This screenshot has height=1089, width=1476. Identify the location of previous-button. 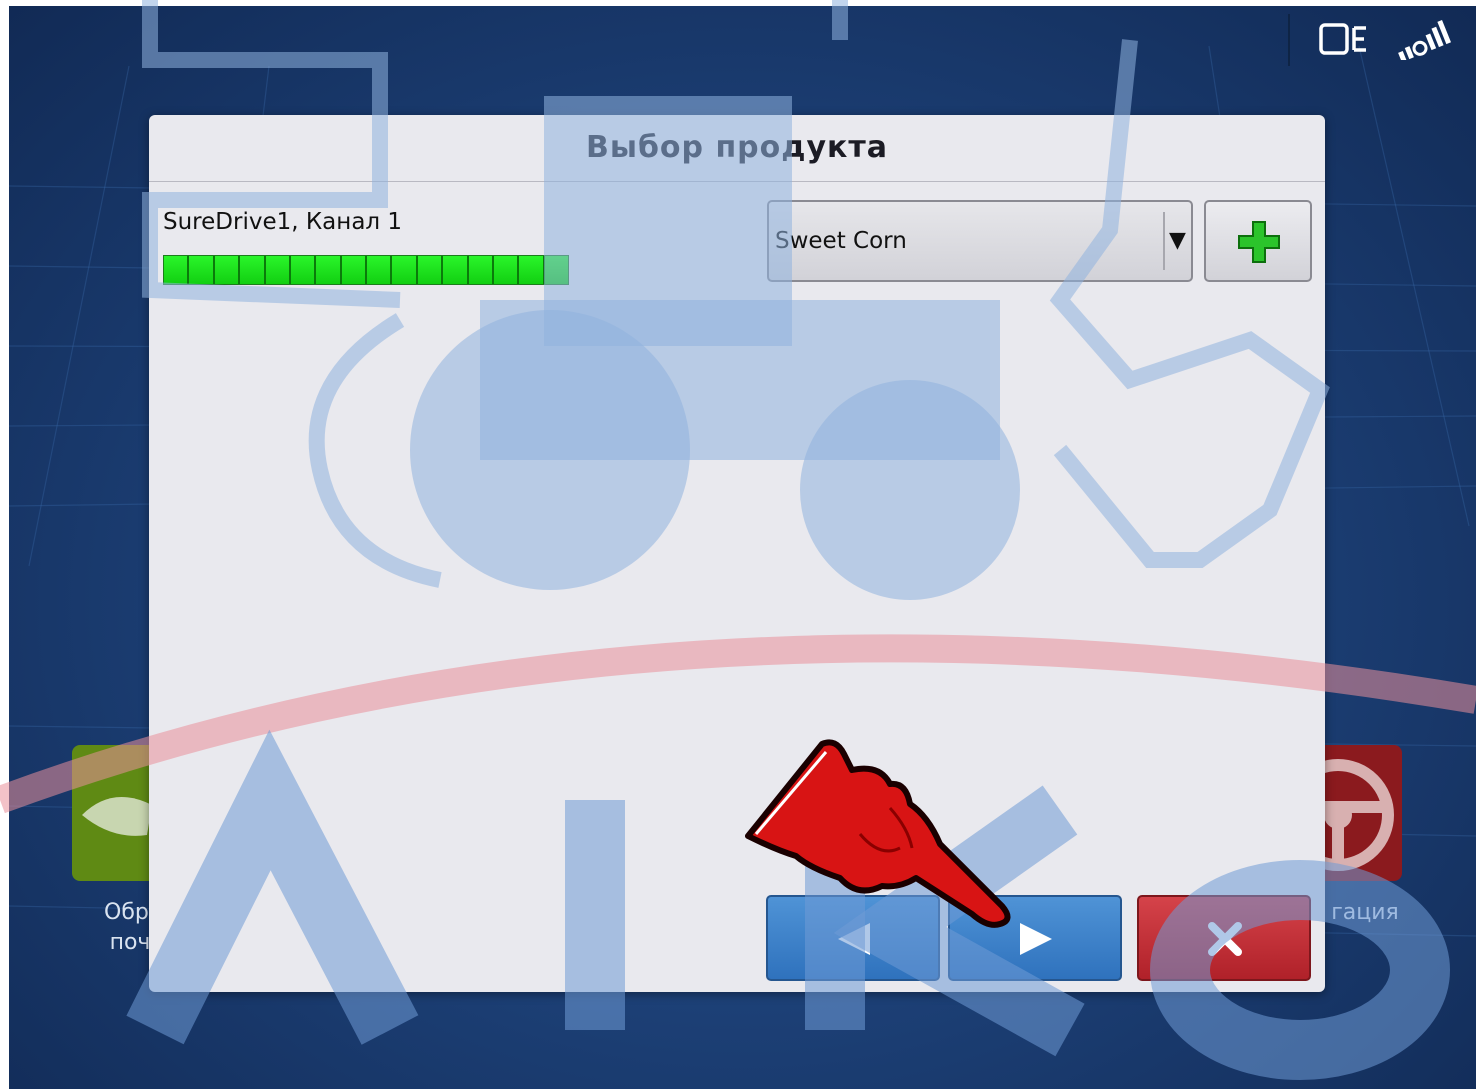
(853, 938).